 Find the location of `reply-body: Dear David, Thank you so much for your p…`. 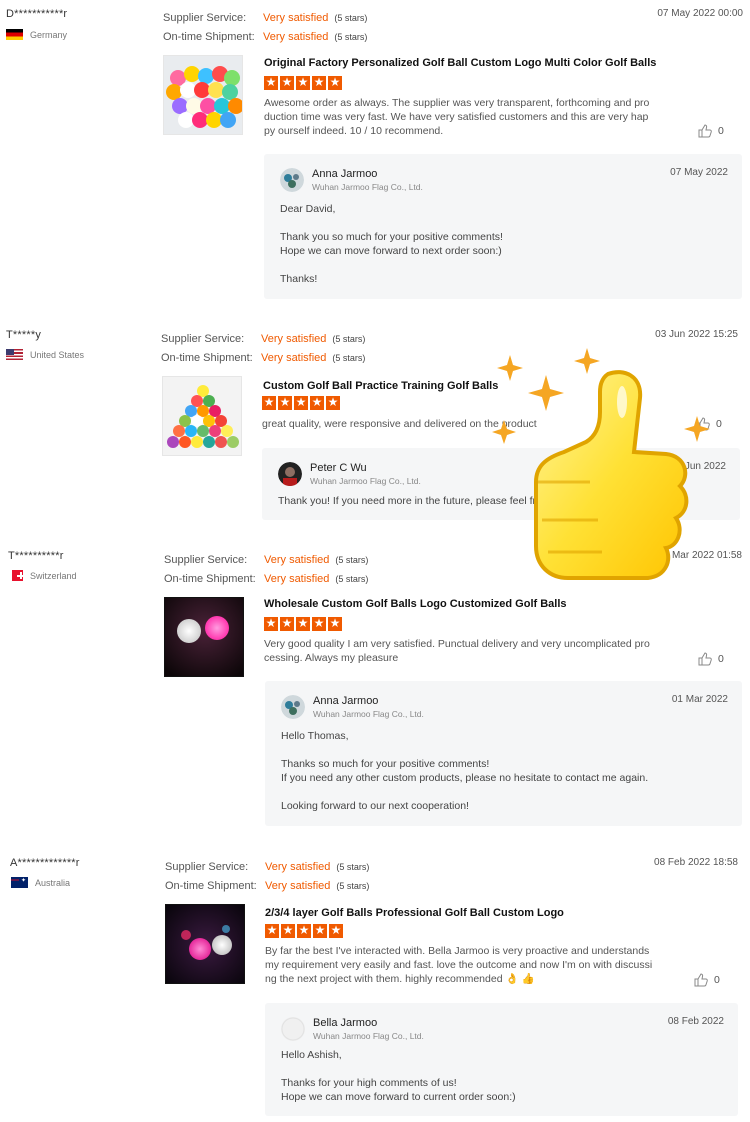

reply-body: Dear David, Thank you so much for your p… is located at coordinates (391, 244).